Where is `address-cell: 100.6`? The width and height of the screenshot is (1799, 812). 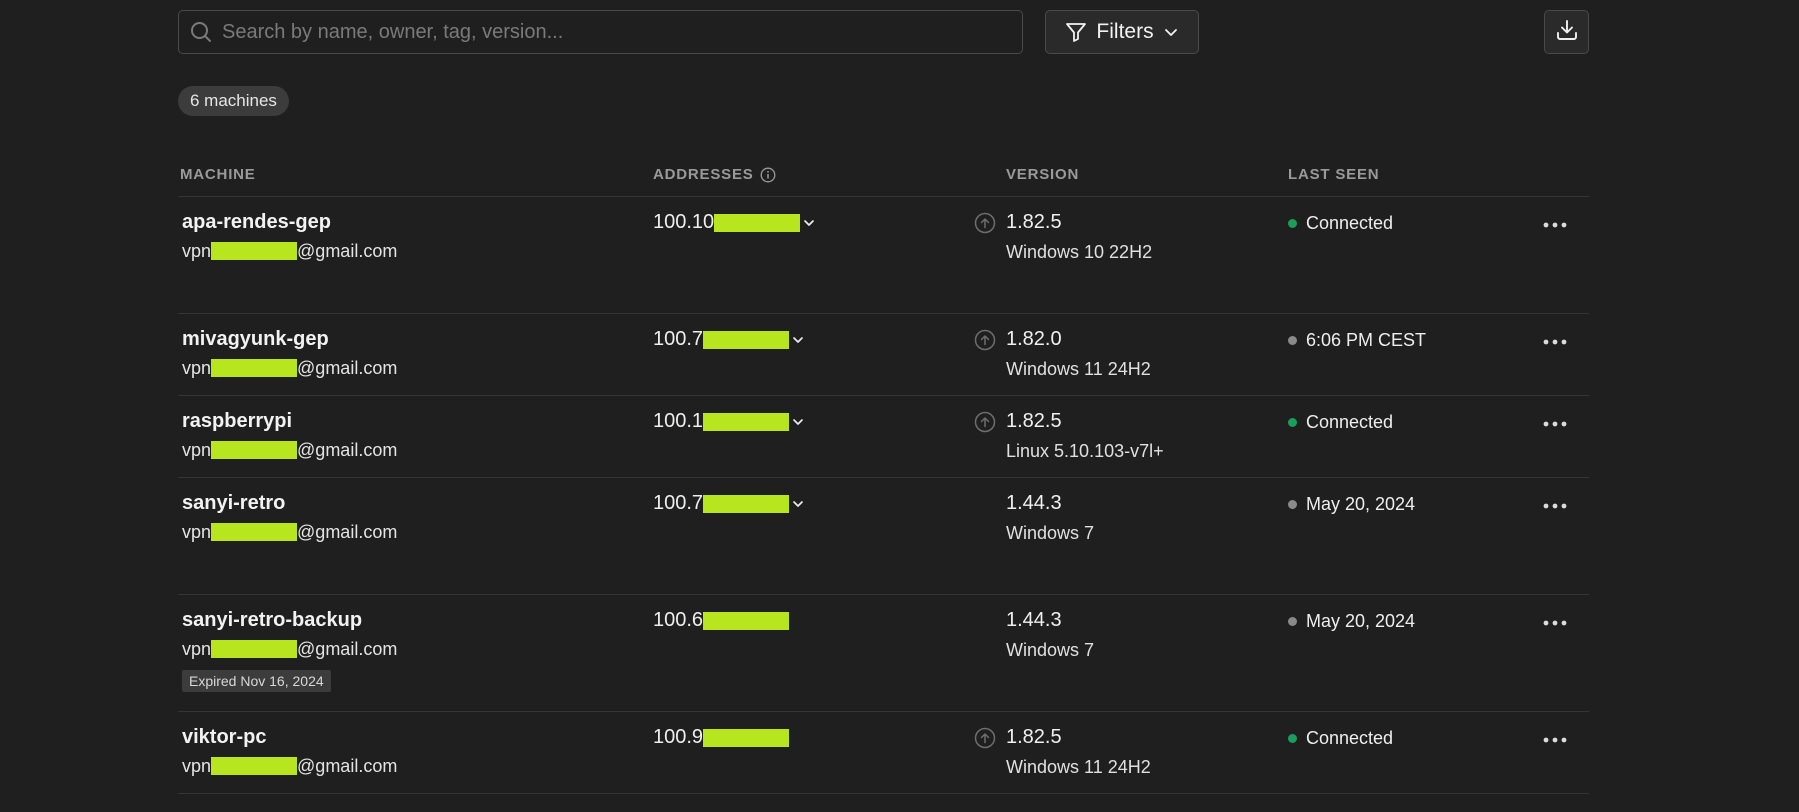
address-cell: 100.6 is located at coordinates (721, 620).